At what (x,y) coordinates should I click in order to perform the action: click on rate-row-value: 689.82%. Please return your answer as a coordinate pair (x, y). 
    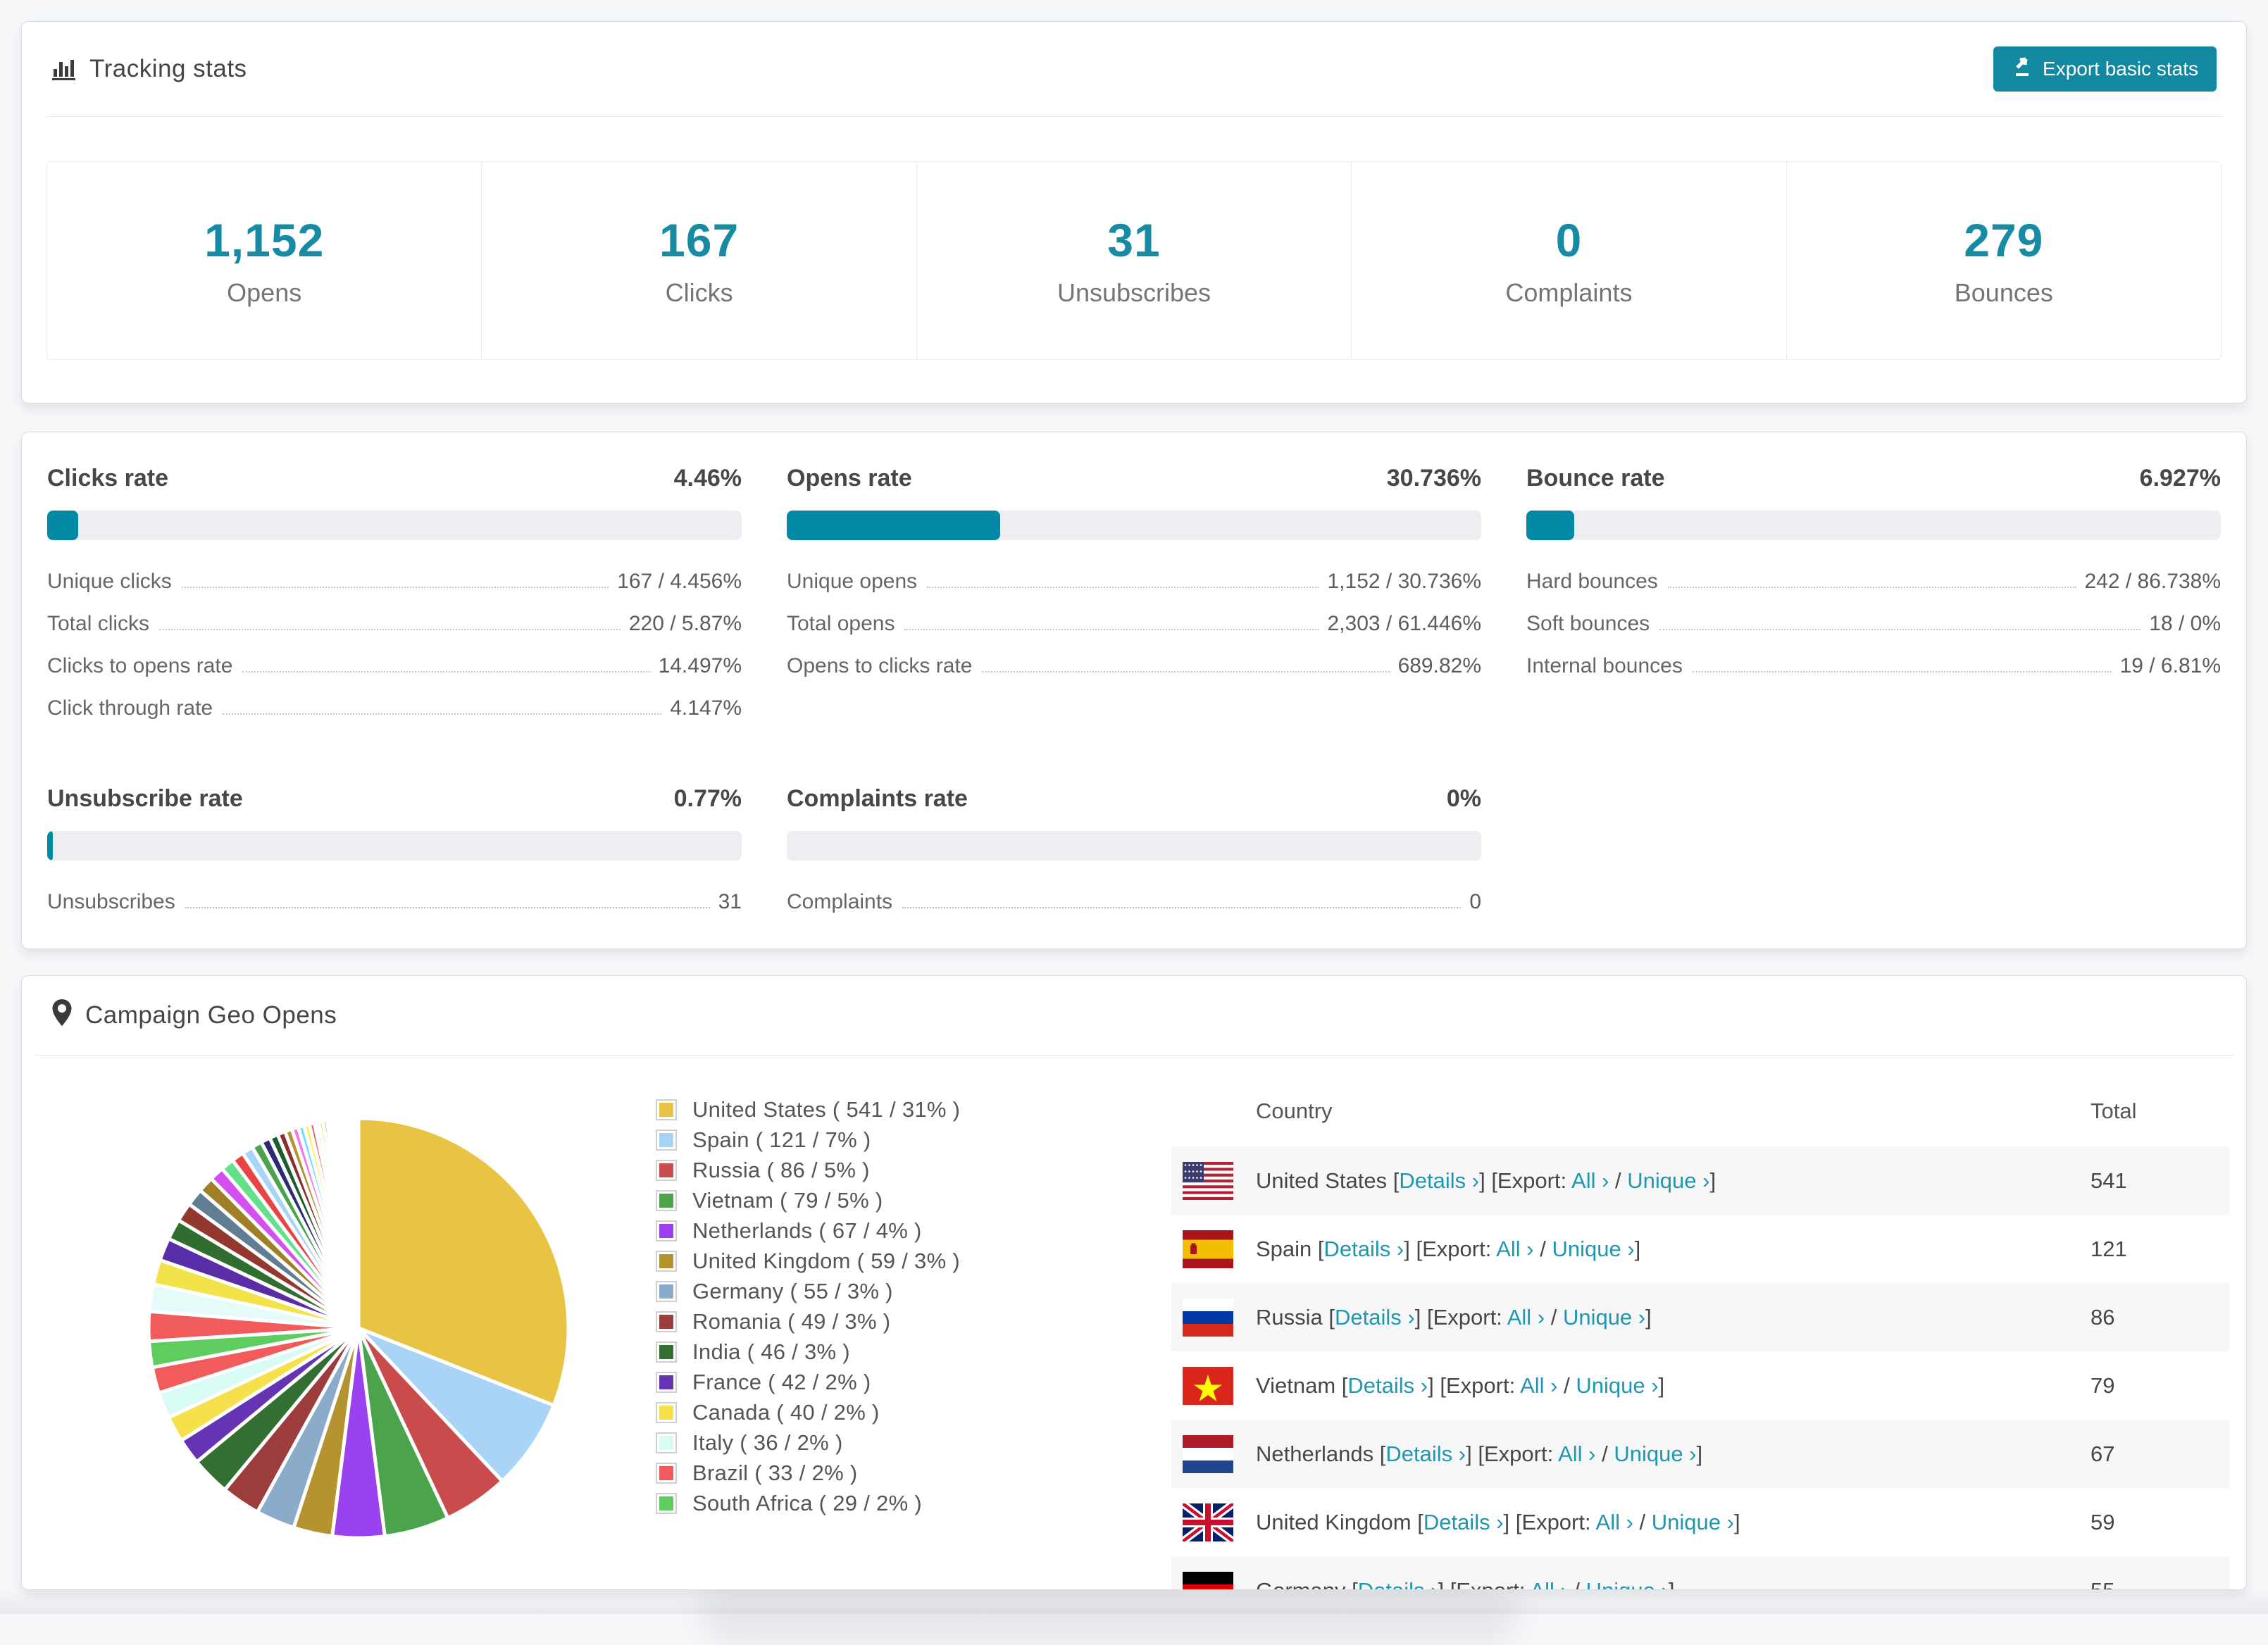
    Looking at the image, I should click on (1439, 665).